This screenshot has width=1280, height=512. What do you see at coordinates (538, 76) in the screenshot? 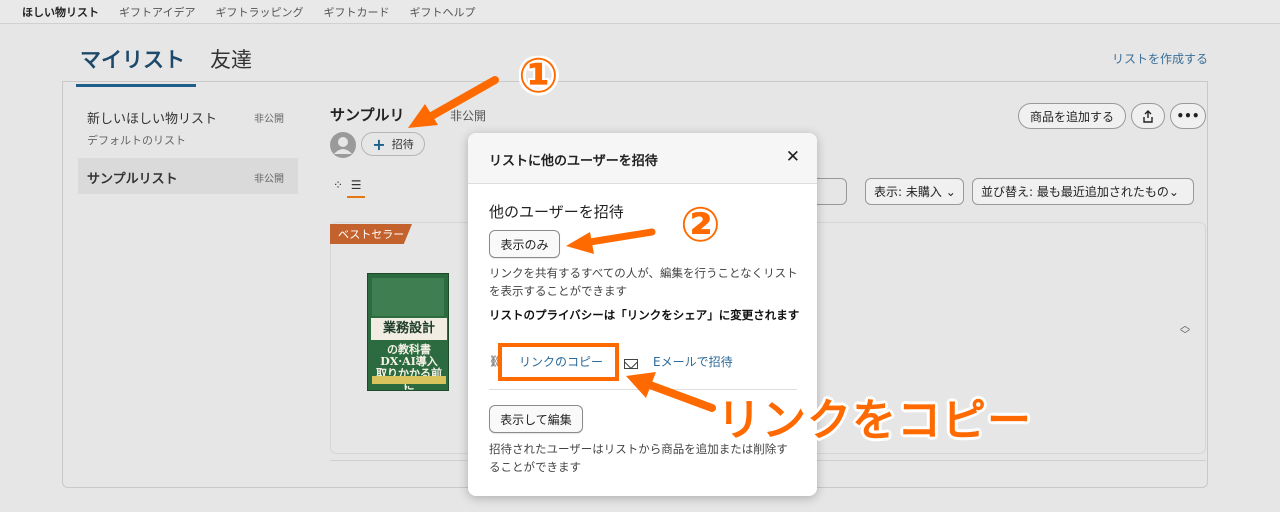
I see `step-1-label: ①` at bounding box center [538, 76].